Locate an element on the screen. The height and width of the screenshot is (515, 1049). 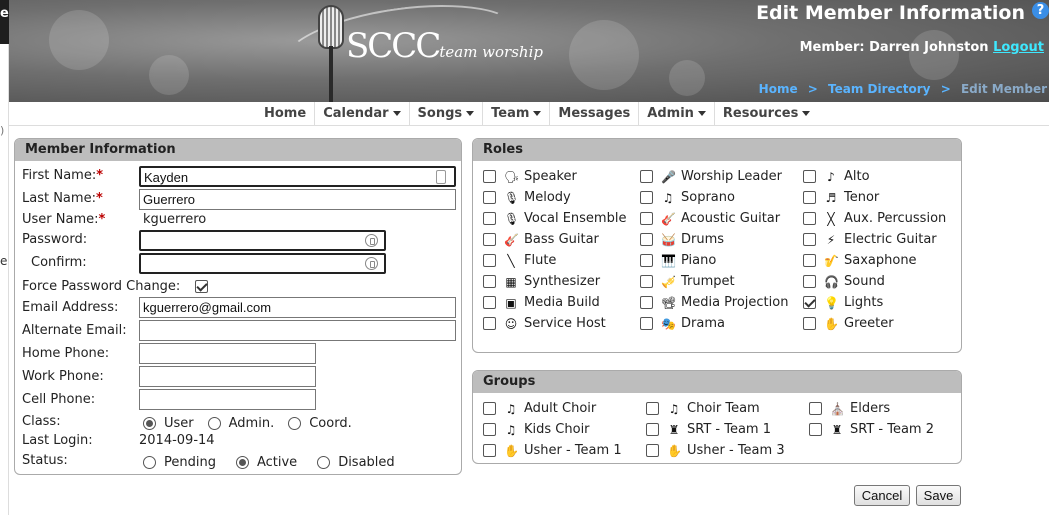
dropdown-caret-icon is located at coordinates (470, 113).